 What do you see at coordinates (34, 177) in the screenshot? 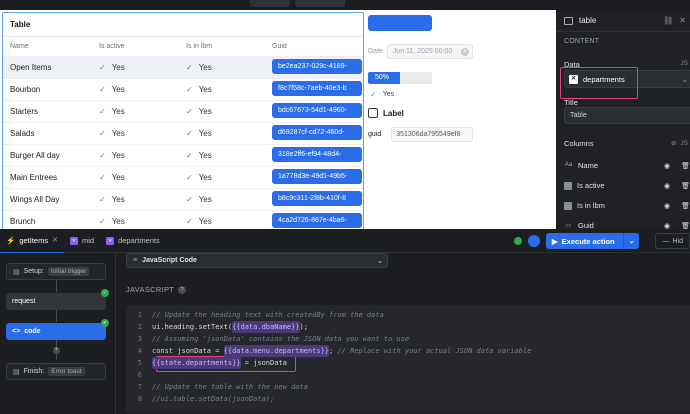
I see `cell-name: Main Entrees` at bounding box center [34, 177].